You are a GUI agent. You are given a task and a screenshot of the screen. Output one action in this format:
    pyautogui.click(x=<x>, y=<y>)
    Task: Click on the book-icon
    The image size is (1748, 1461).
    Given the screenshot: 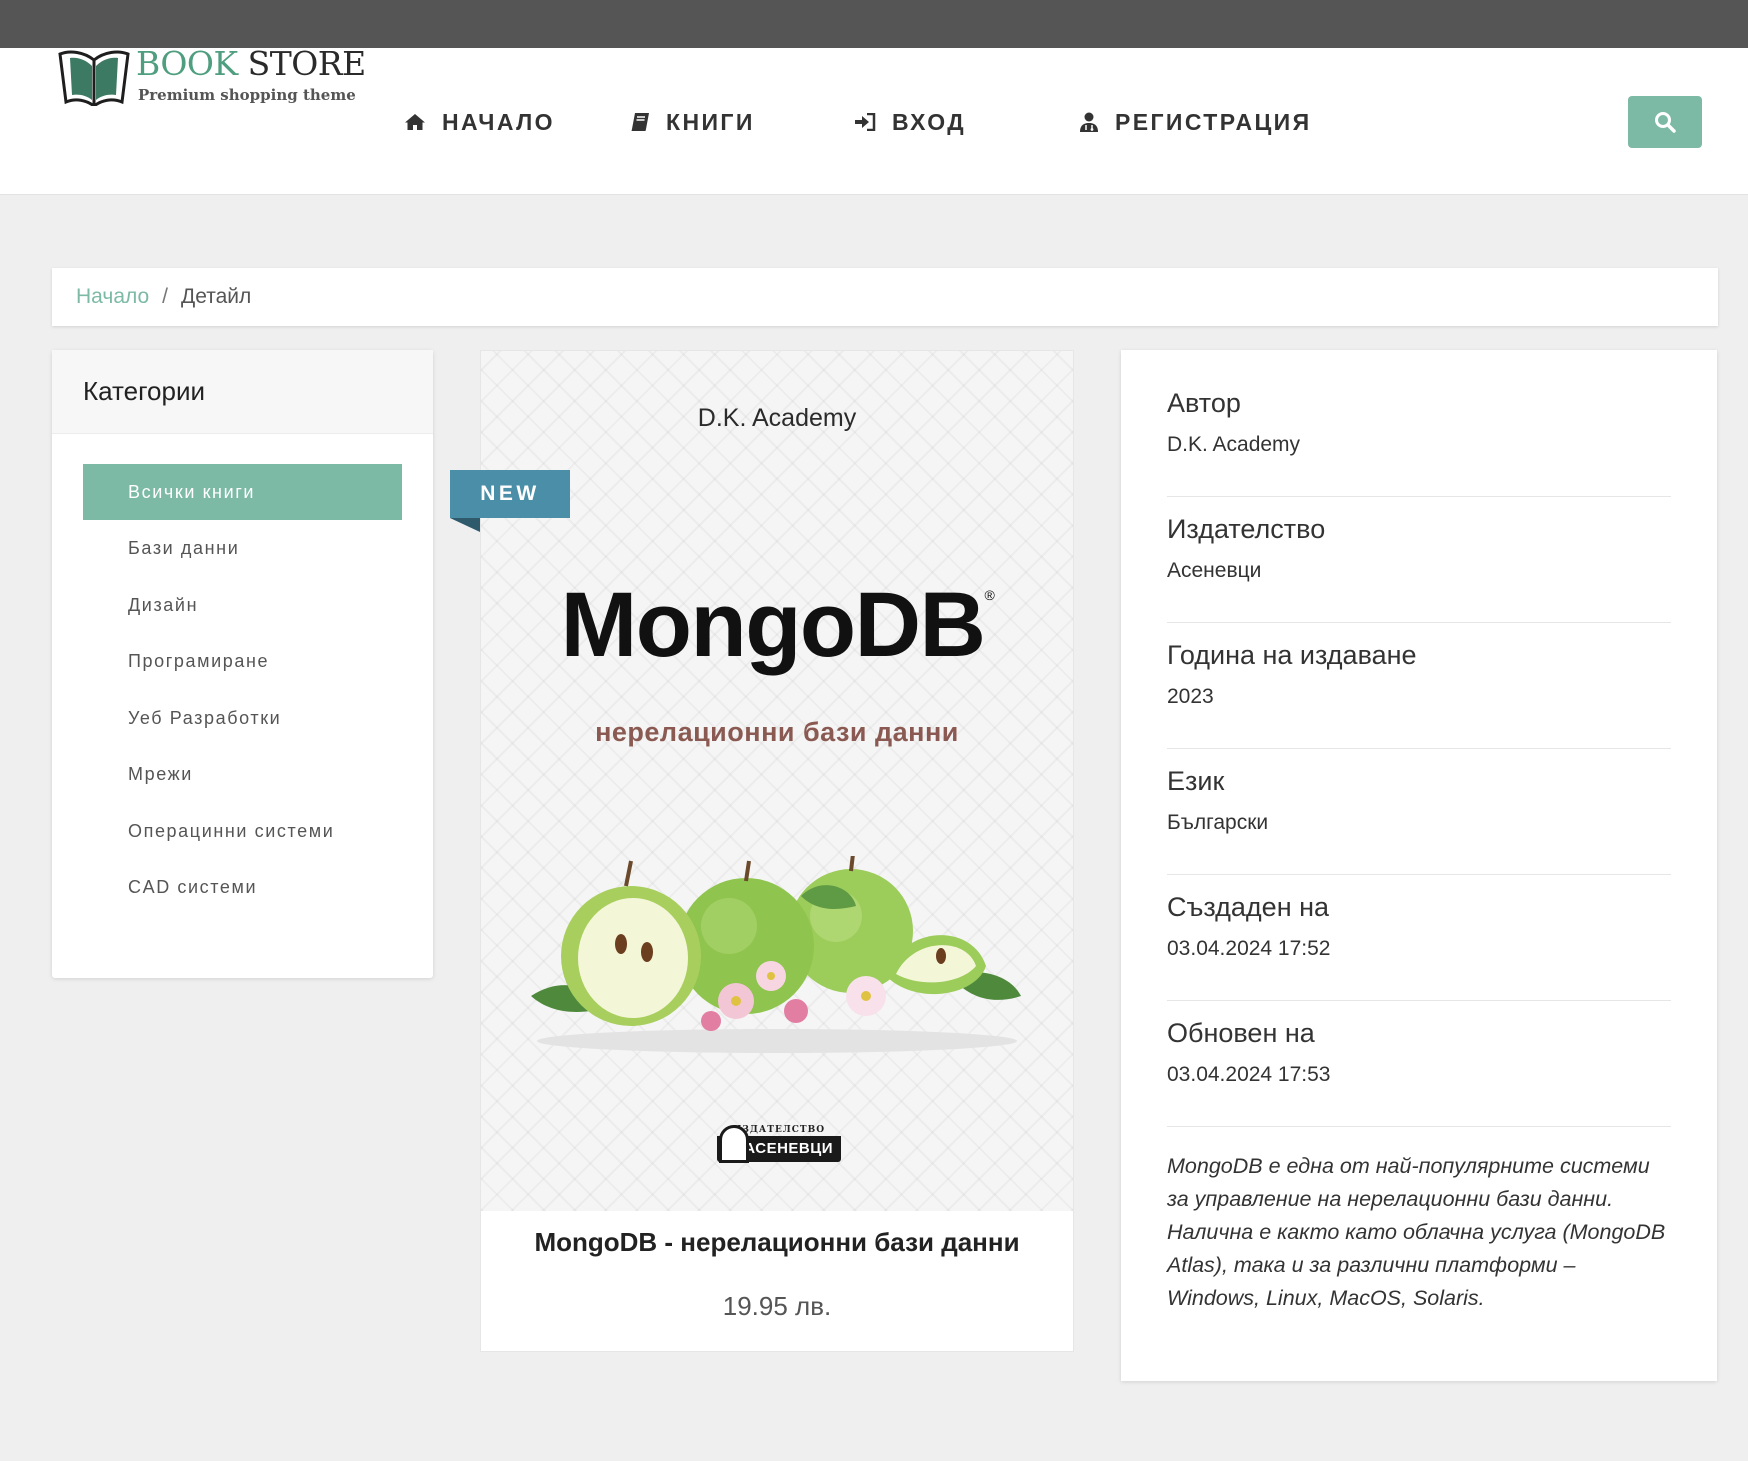 What is the action you would take?
    pyautogui.click(x=640, y=122)
    